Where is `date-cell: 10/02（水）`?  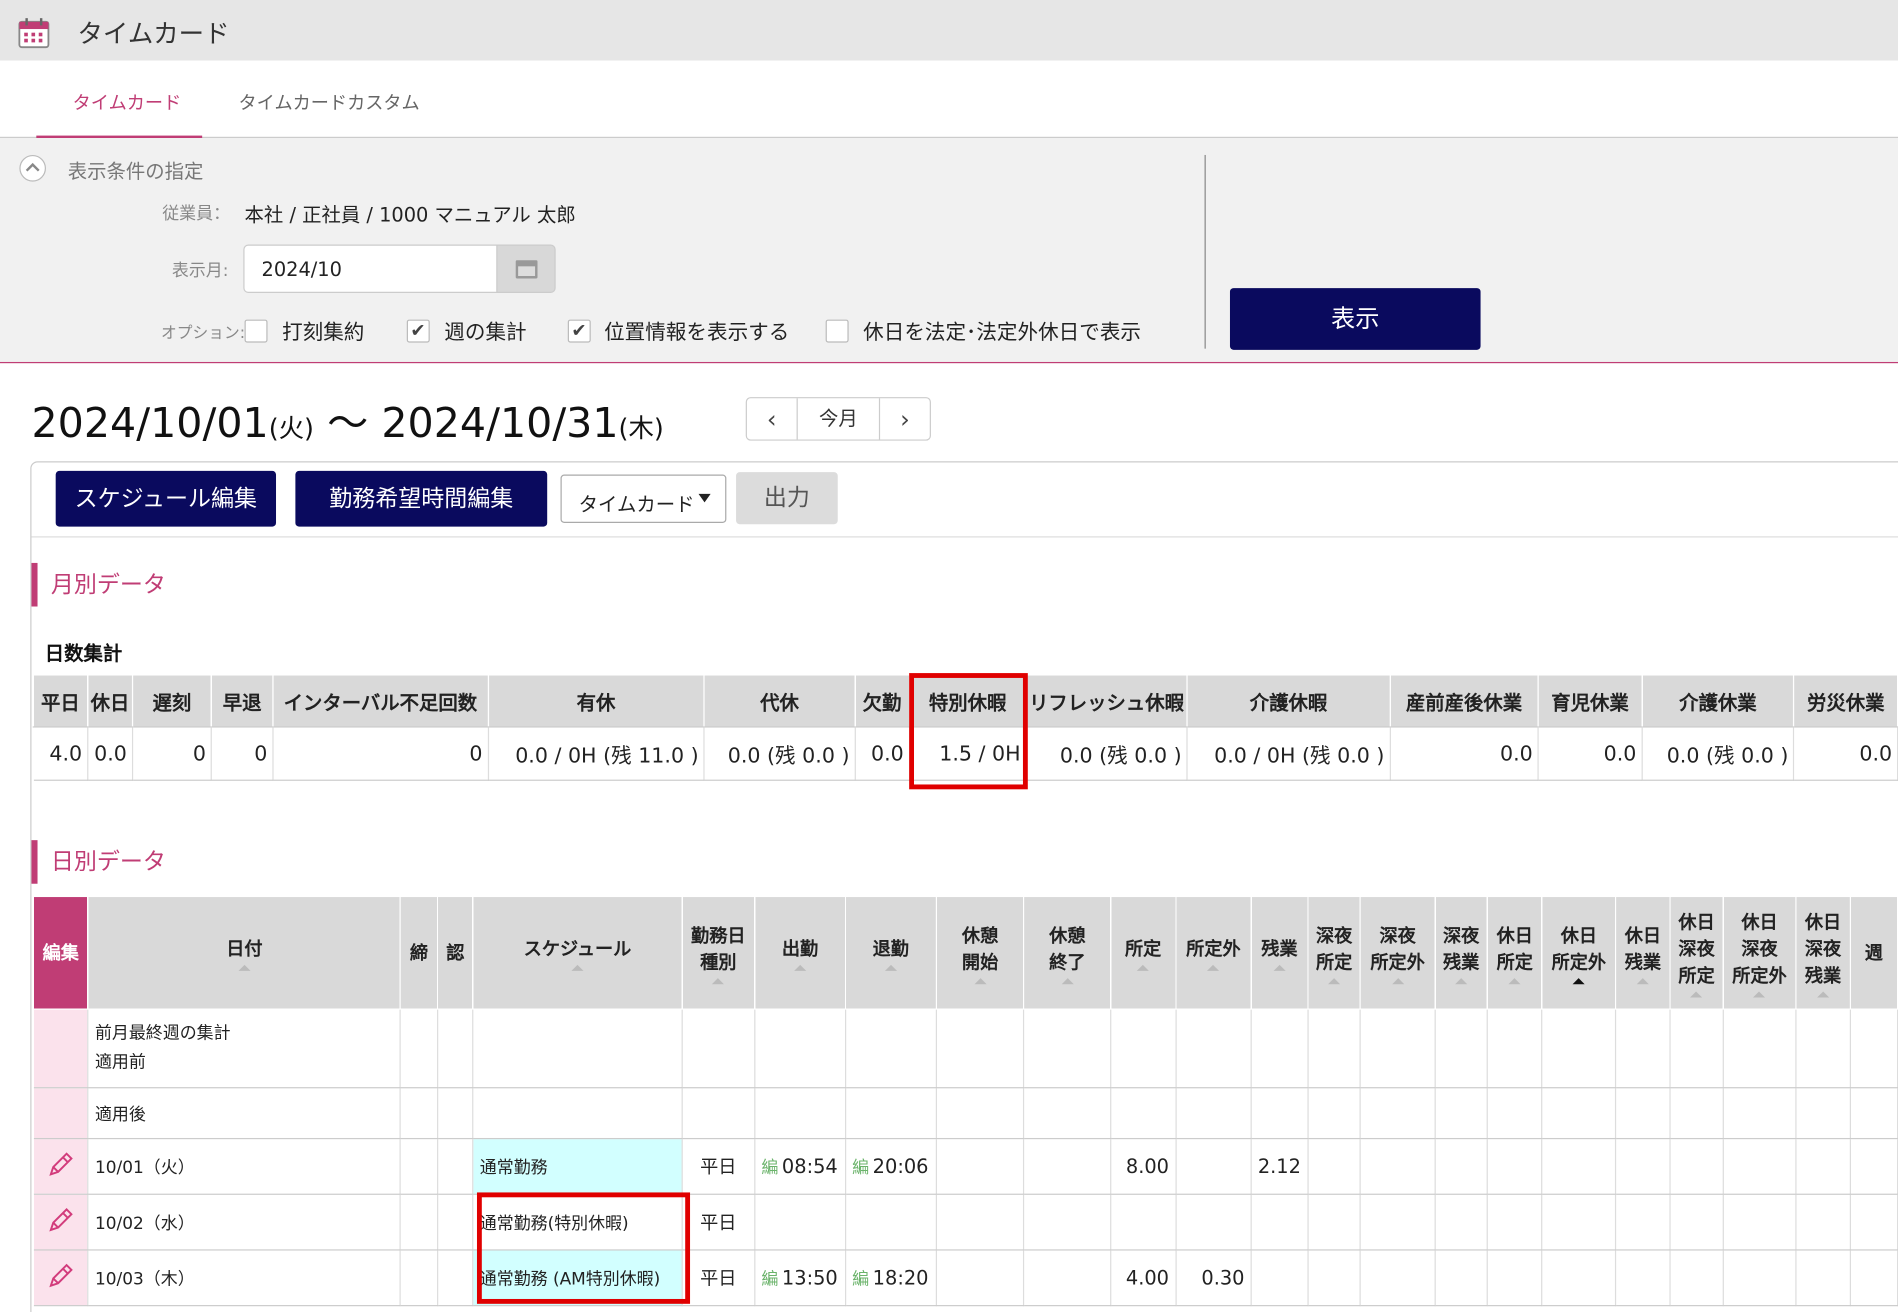
date-cell: 10/02（水） is located at coordinates (245, 1222).